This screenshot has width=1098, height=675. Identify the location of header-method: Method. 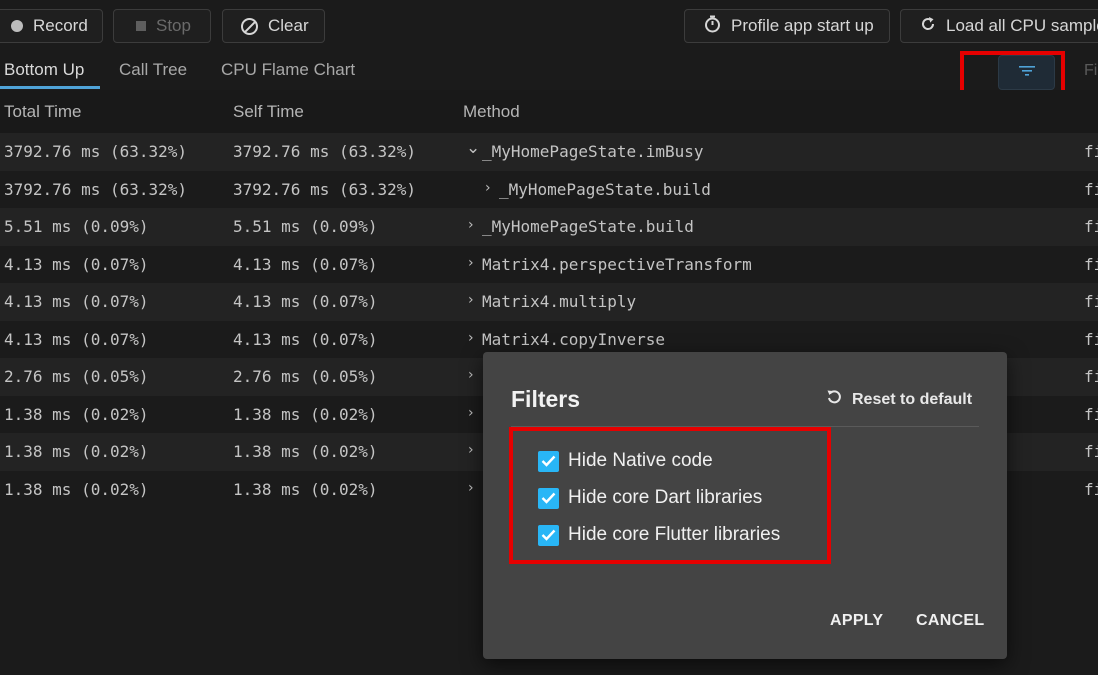
(491, 112).